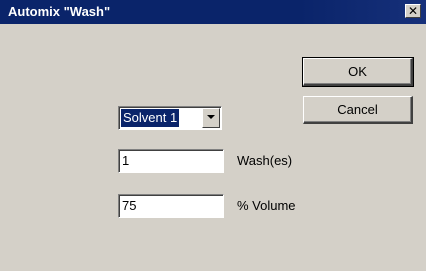 The height and width of the screenshot is (271, 426). What do you see at coordinates (150, 118) in the screenshot?
I see `solvent-select-value: Solvent 1` at bounding box center [150, 118].